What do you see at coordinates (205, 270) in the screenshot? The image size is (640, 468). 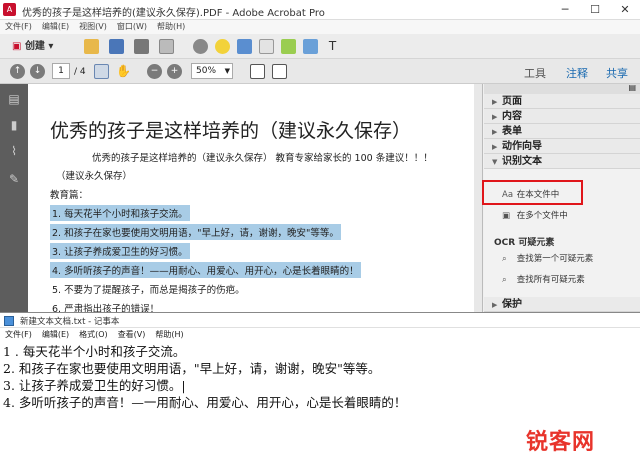 I see `doc-line-selected: 4. 多听听孩子的声音！——用耐心、用爱心、用开心，心是长着眼睛的！` at bounding box center [205, 270].